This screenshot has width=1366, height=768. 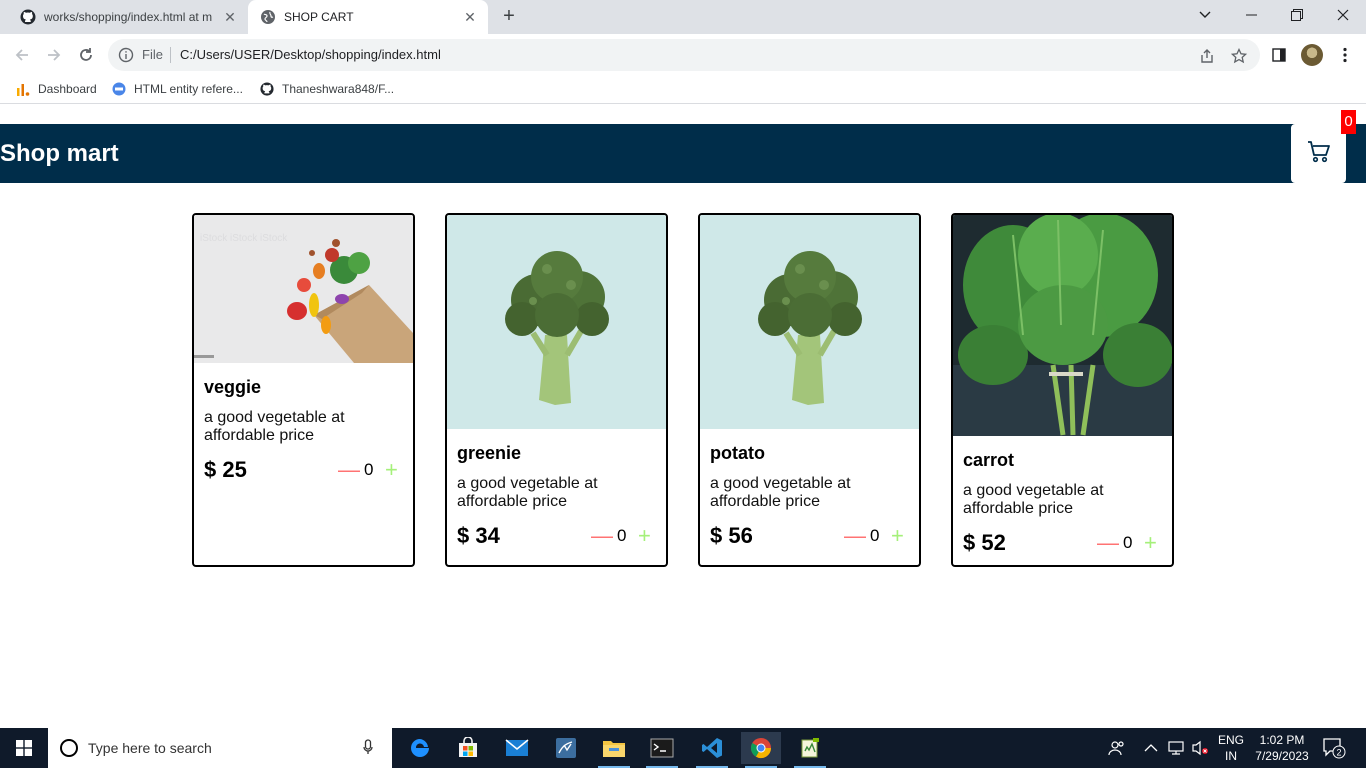 What do you see at coordinates (170, 55) in the screenshot?
I see `divider` at bounding box center [170, 55].